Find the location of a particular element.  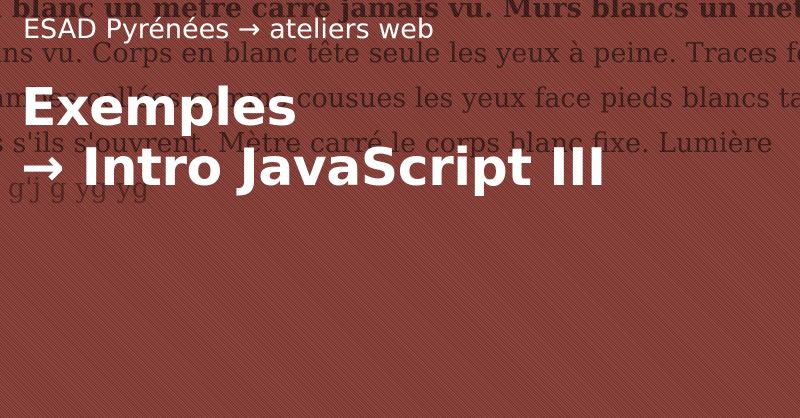

page-title-line-1: Exemples is located at coordinates (159, 108).